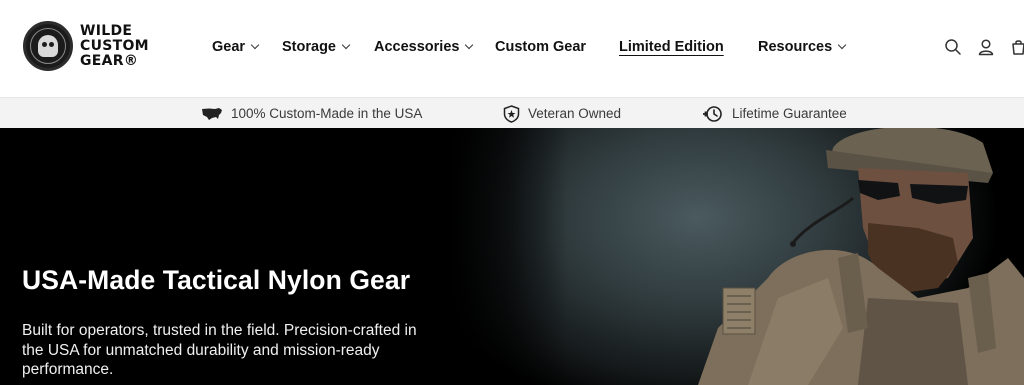 This screenshot has width=1024, height=385. Describe the element at coordinates (216, 280) in the screenshot. I see `hero-title: USA-Made Tactical Nylon Gear` at that location.